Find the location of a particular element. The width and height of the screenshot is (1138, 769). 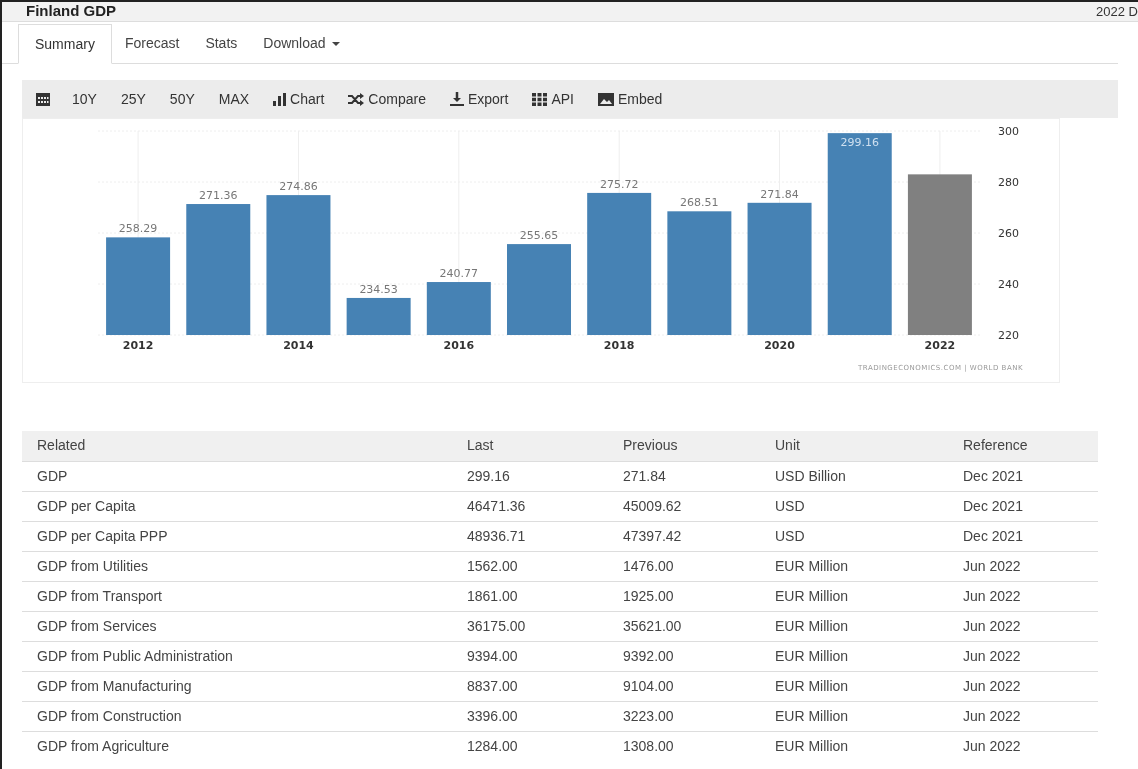

column-header: Unit is located at coordinates (869, 446).